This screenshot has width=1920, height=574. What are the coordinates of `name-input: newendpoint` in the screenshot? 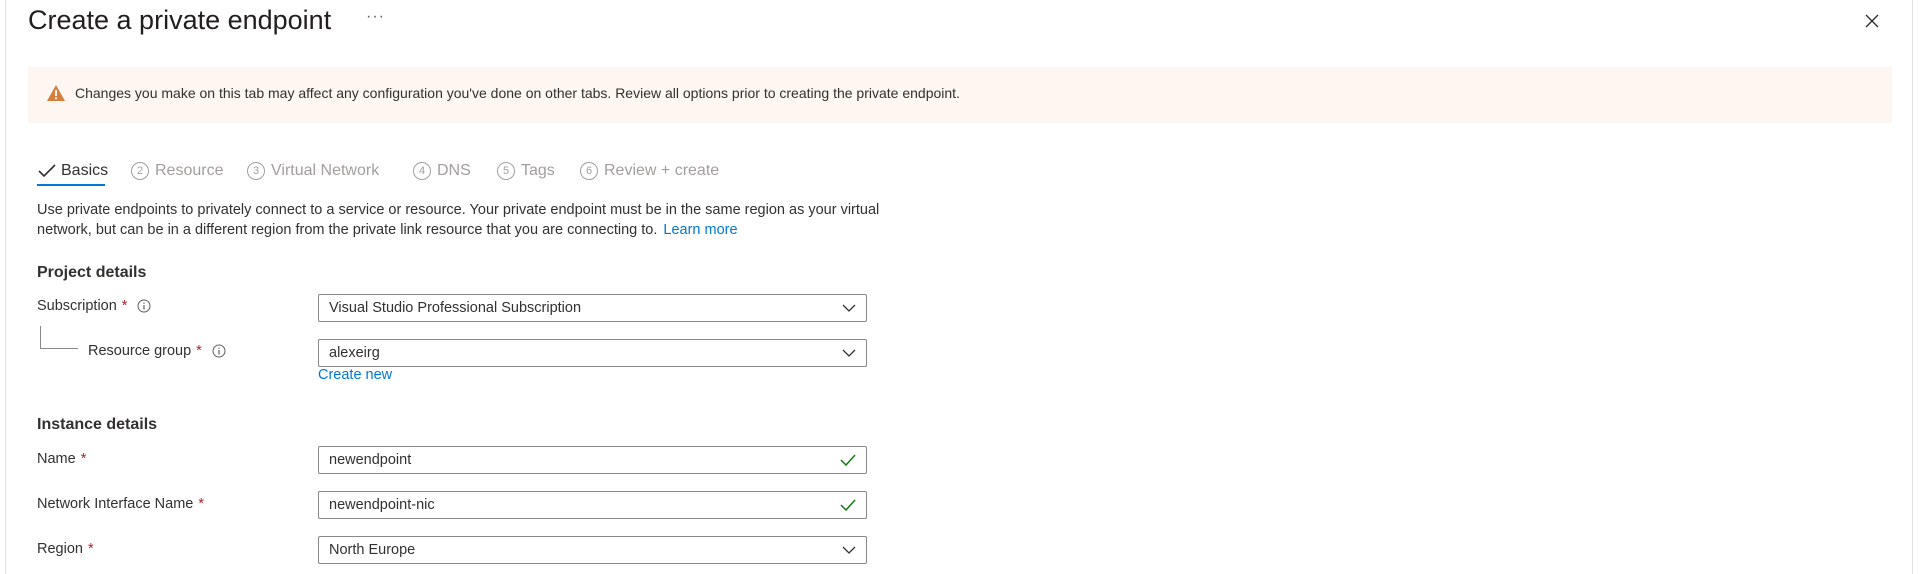 It's located at (592, 460).